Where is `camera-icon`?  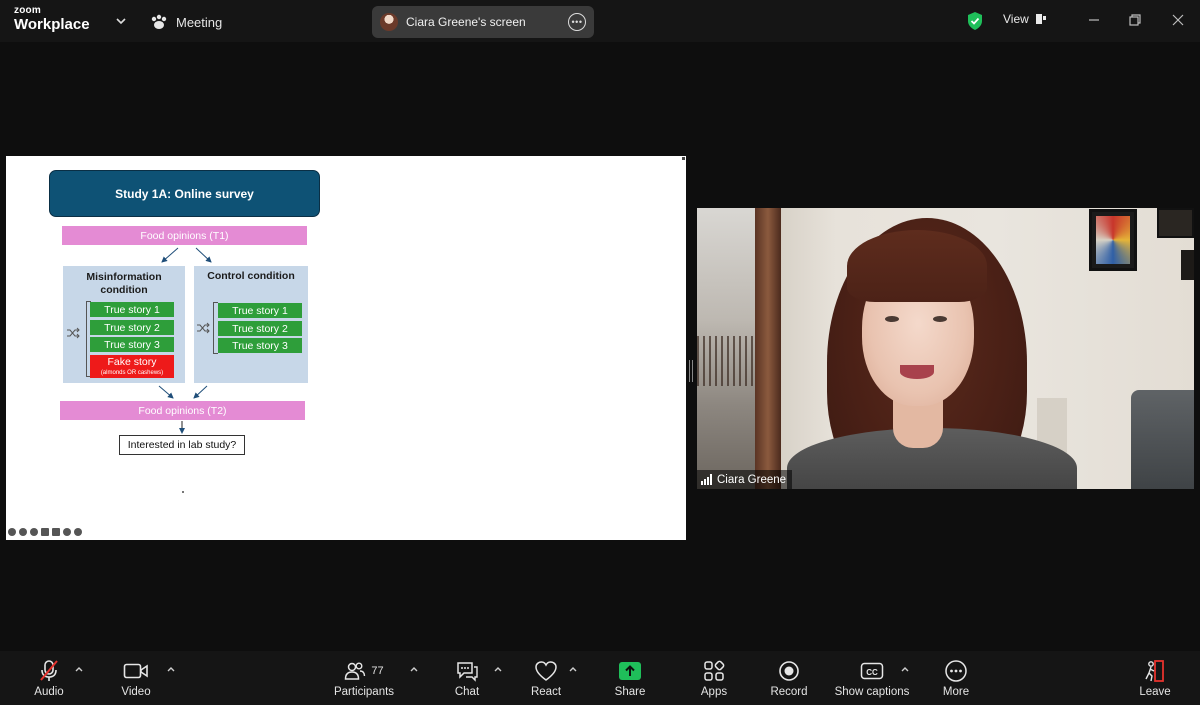 camera-icon is located at coordinates (56, 532).